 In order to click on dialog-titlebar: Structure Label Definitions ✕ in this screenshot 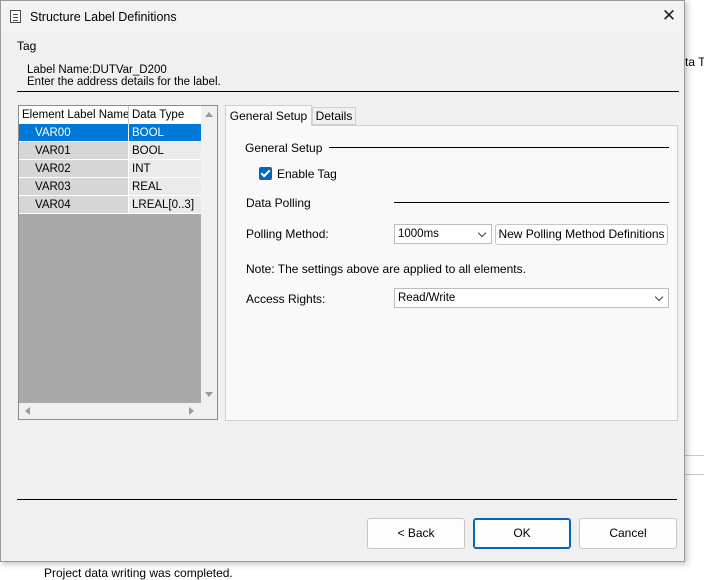, I will do `click(342, 16)`.